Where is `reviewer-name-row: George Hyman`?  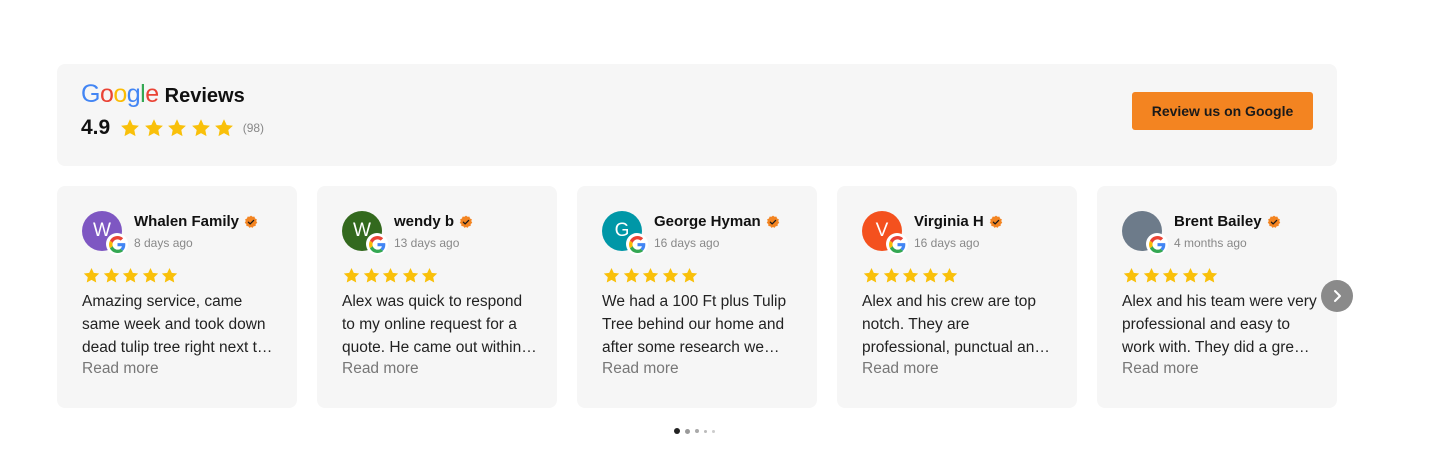 reviewer-name-row: George Hyman is located at coordinates (717, 221).